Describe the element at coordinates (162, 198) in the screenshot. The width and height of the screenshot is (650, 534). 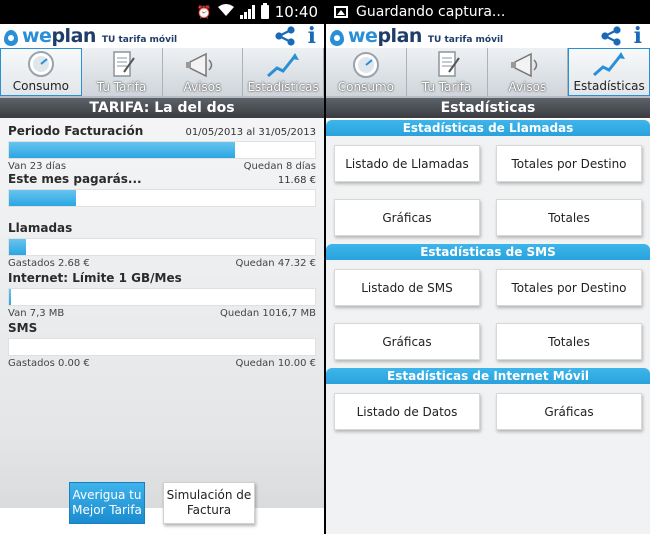
I see `pagaras-progress` at that location.